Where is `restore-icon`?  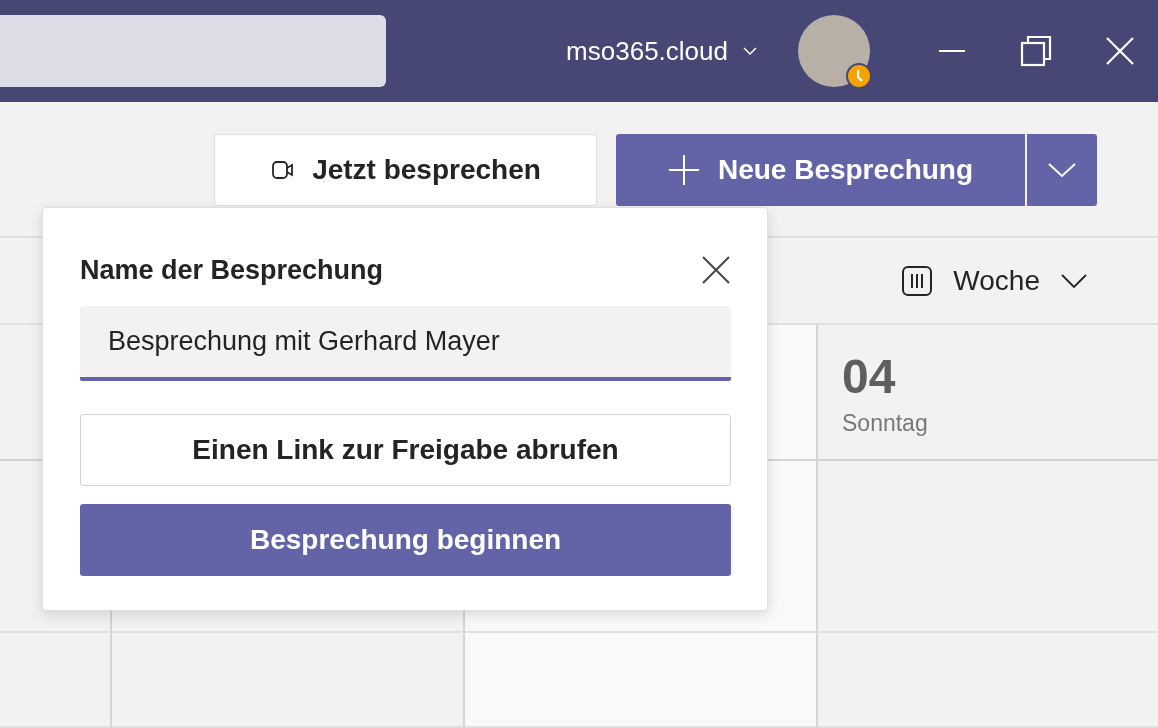
restore-icon is located at coordinates (1036, 51).